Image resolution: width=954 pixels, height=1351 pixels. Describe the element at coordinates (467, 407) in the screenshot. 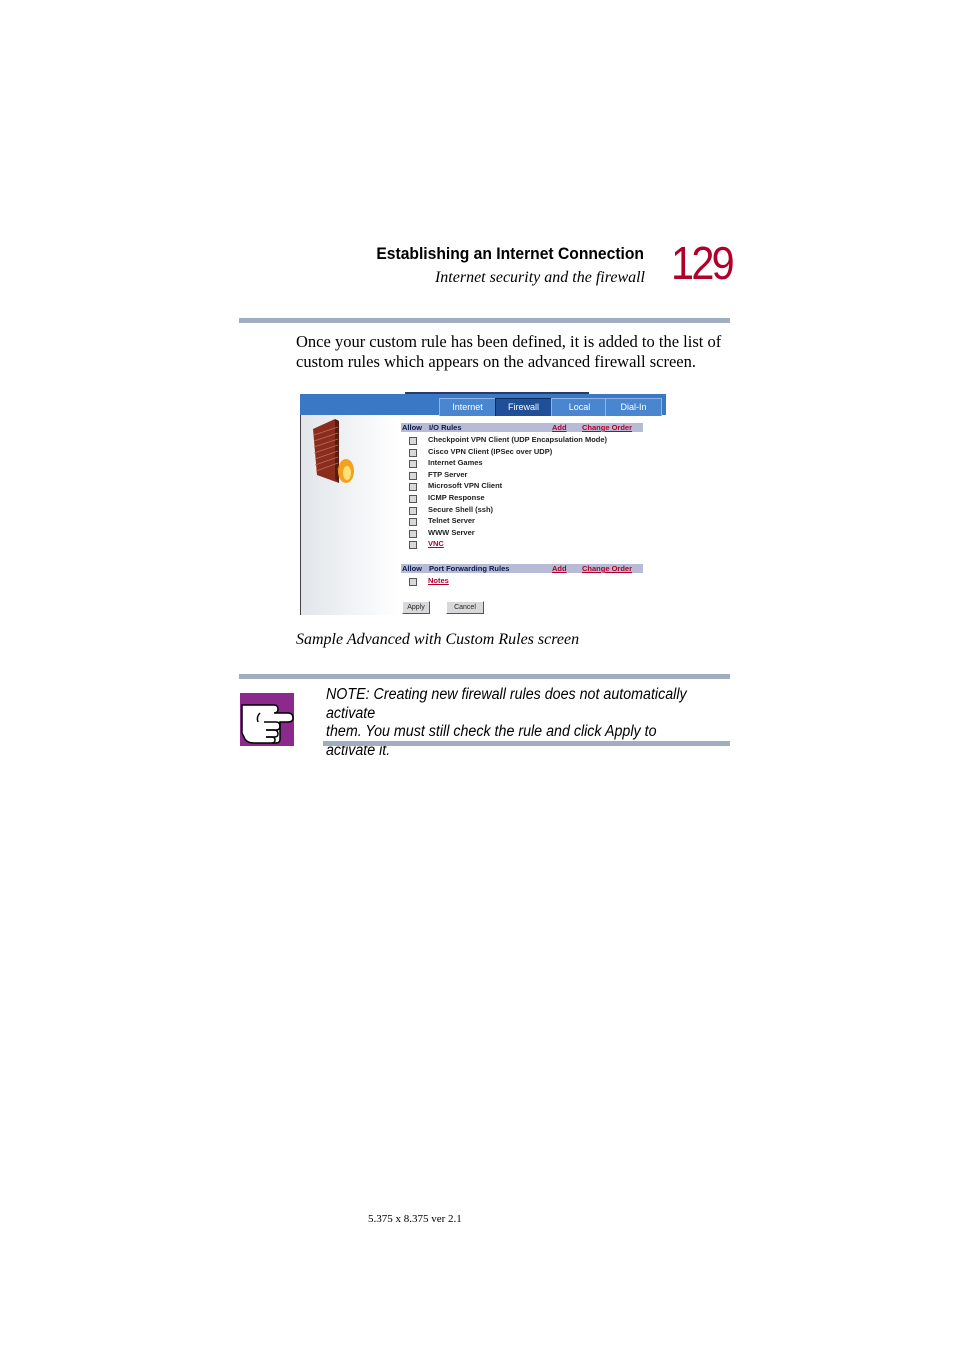

I see `tab-internet: Internet` at that location.